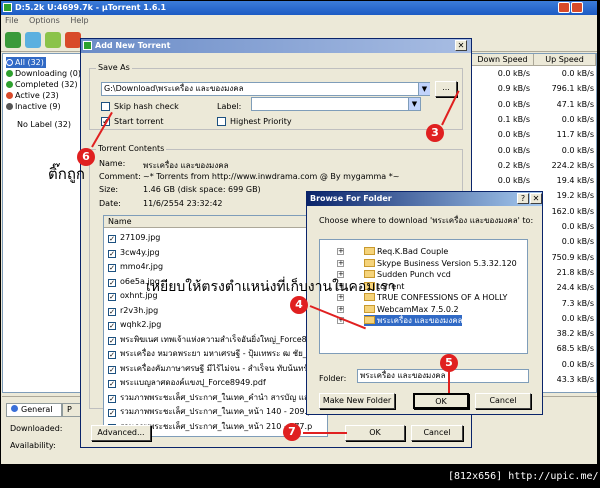  I want to click on sidebar-item-no-label: No Label (32), so click(44, 124).